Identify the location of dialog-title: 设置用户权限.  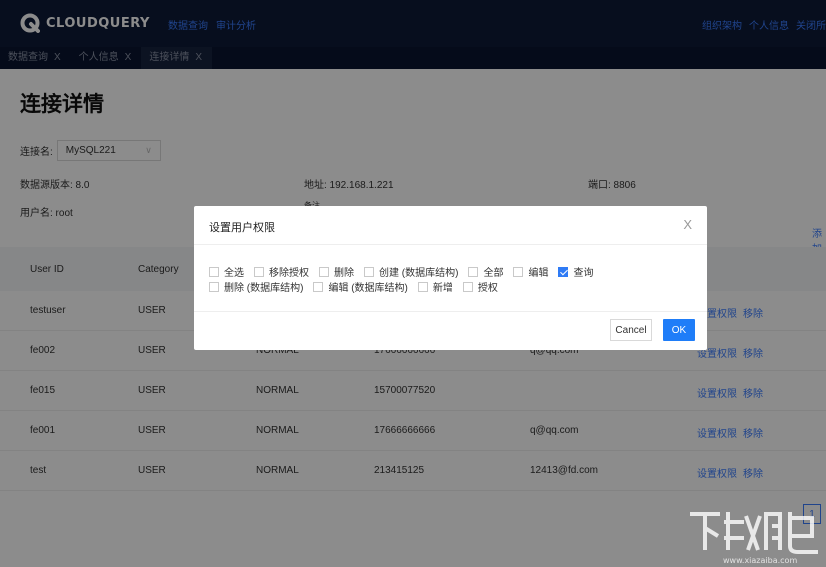
(242, 228).